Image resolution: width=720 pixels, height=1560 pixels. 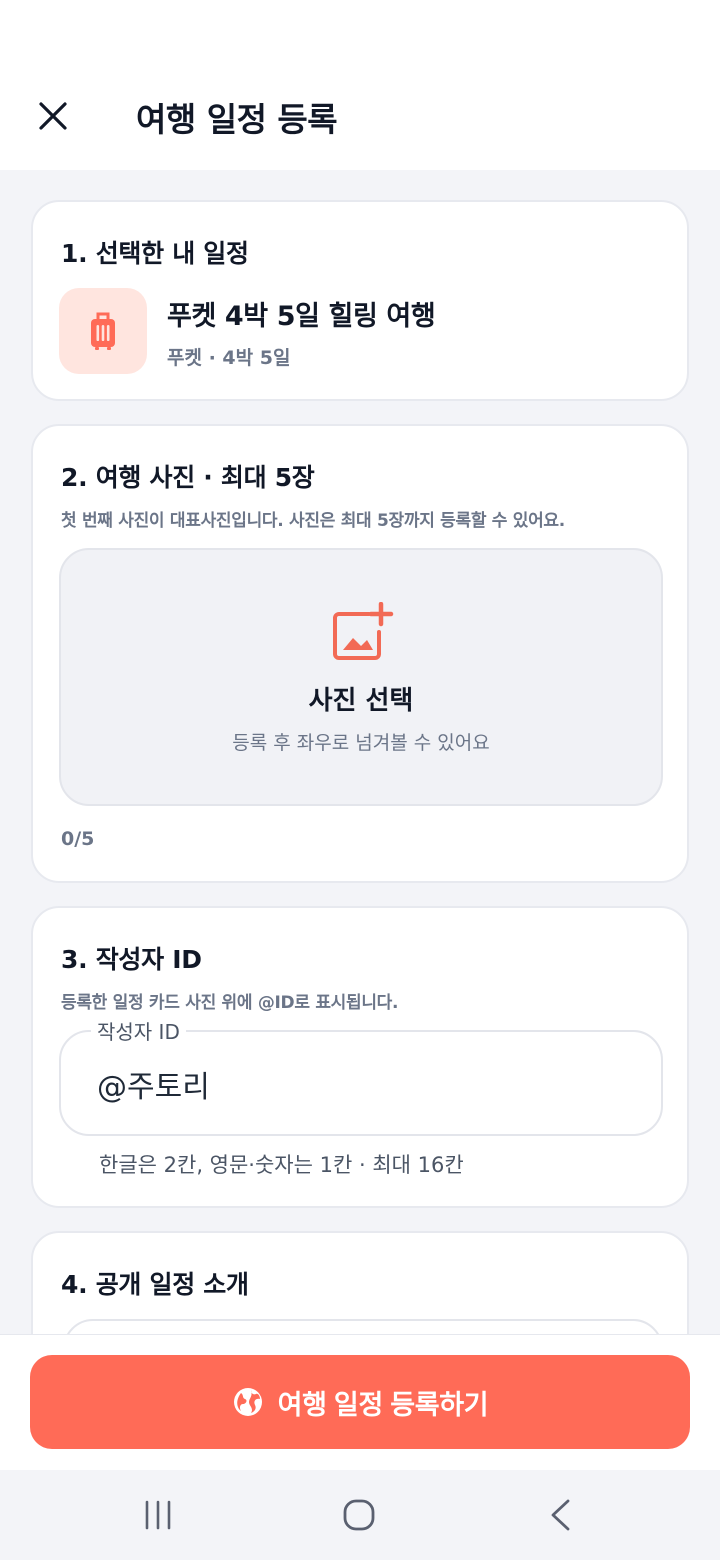 What do you see at coordinates (360, 115) in the screenshot?
I see `app-header: 여행 일정 등록` at bounding box center [360, 115].